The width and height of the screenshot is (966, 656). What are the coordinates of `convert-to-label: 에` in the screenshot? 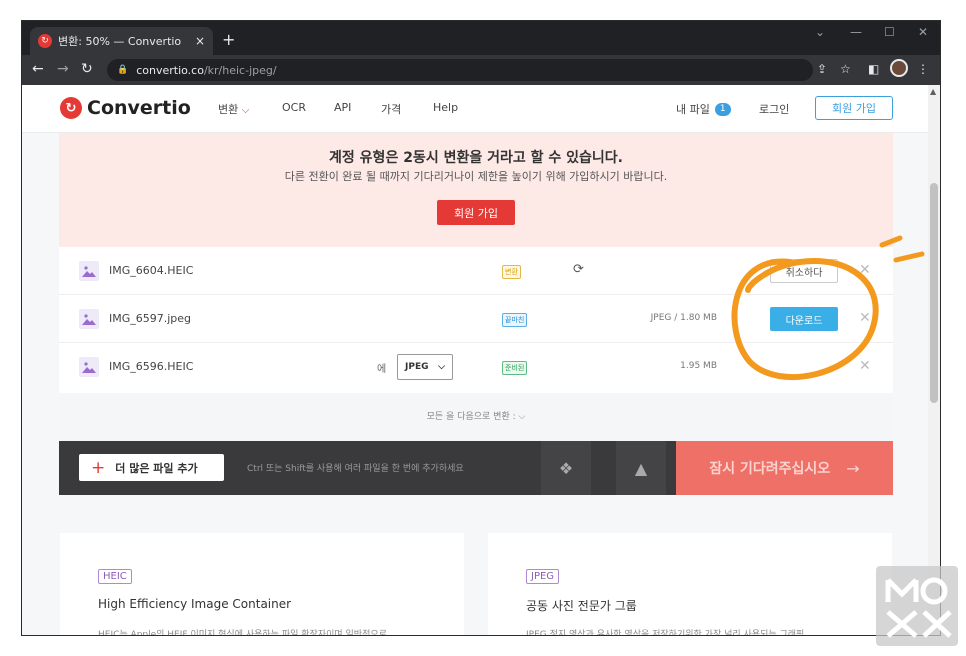 It's located at (382, 369).